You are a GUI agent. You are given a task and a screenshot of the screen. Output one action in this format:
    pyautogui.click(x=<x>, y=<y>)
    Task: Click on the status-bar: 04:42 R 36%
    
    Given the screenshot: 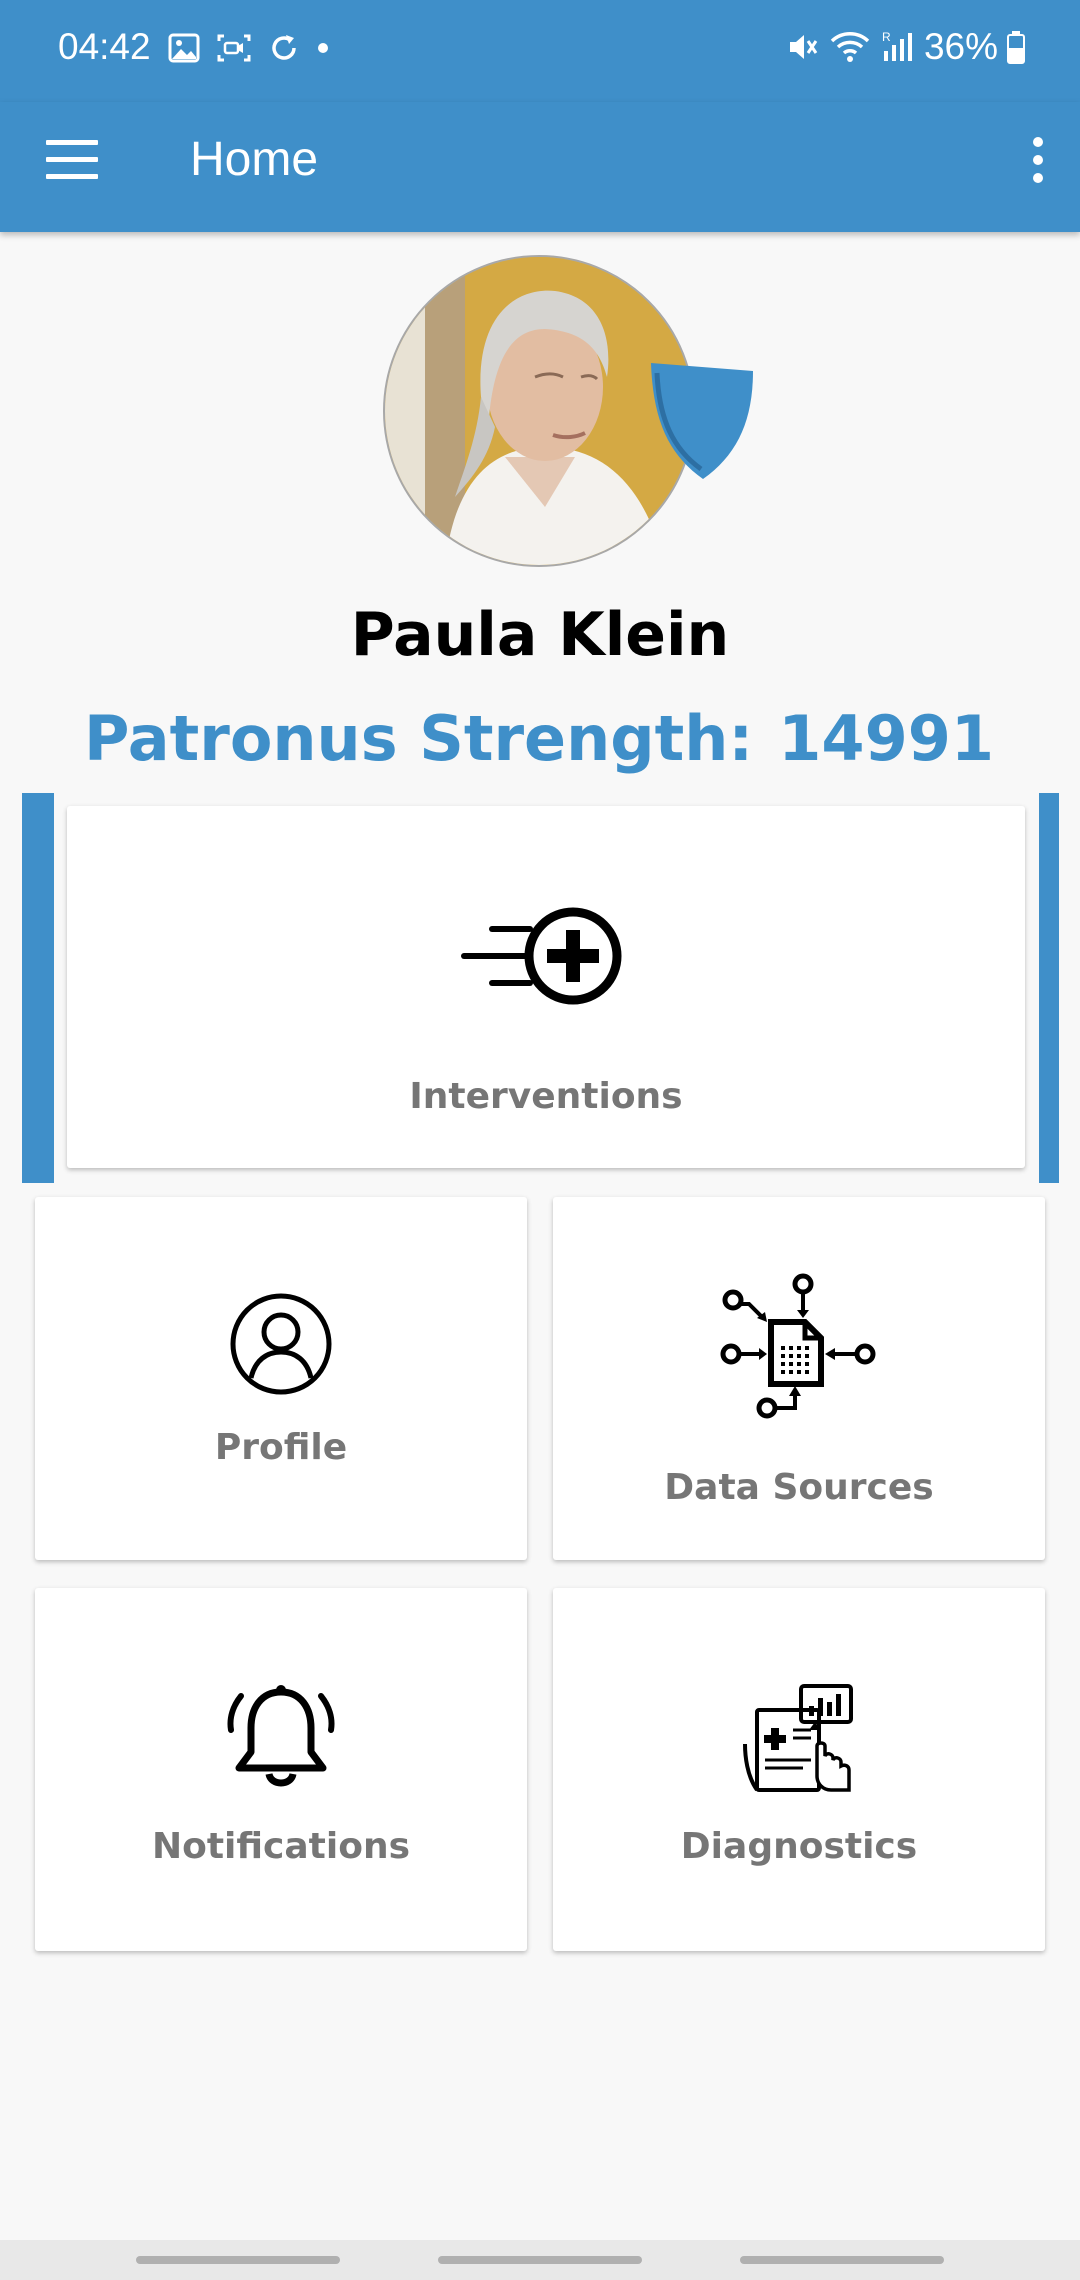 What is the action you would take?
    pyautogui.click(x=540, y=51)
    